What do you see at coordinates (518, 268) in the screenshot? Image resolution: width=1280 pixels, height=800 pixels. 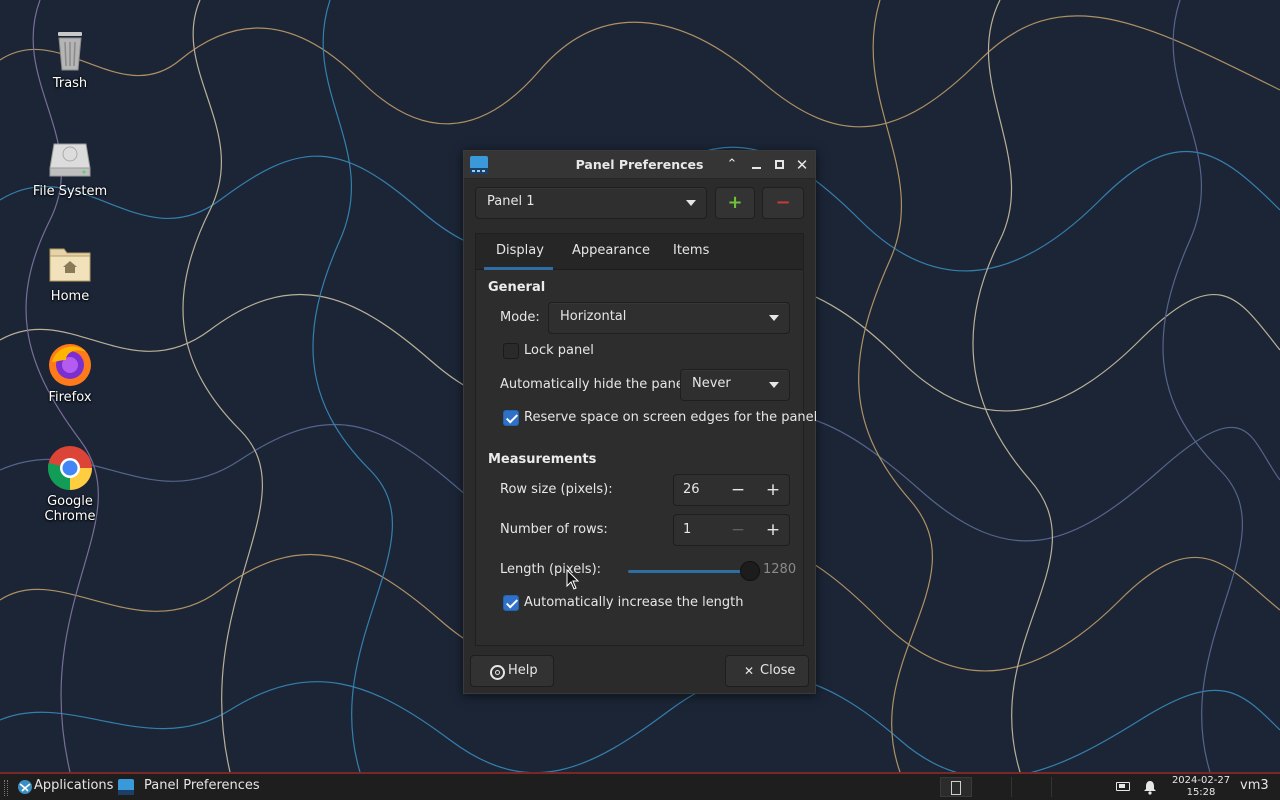 I see `active-tab-indicator` at bounding box center [518, 268].